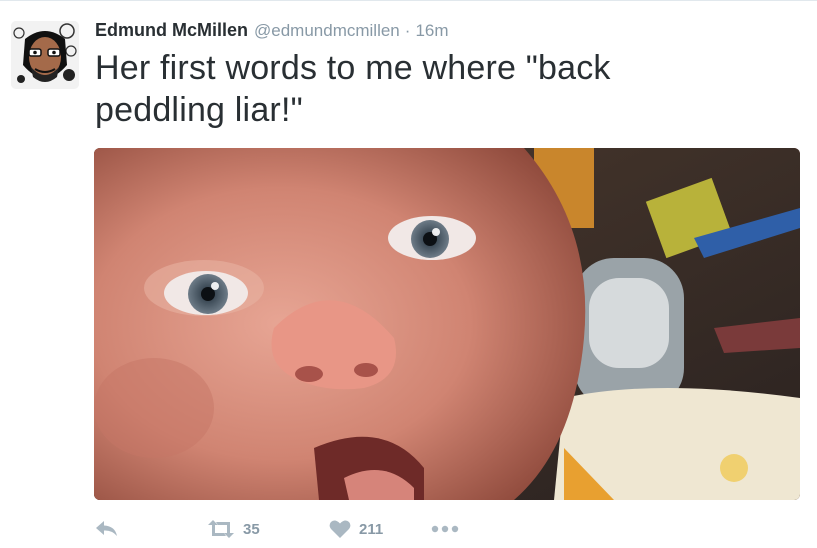  I want to click on avatar, so click(45, 55).